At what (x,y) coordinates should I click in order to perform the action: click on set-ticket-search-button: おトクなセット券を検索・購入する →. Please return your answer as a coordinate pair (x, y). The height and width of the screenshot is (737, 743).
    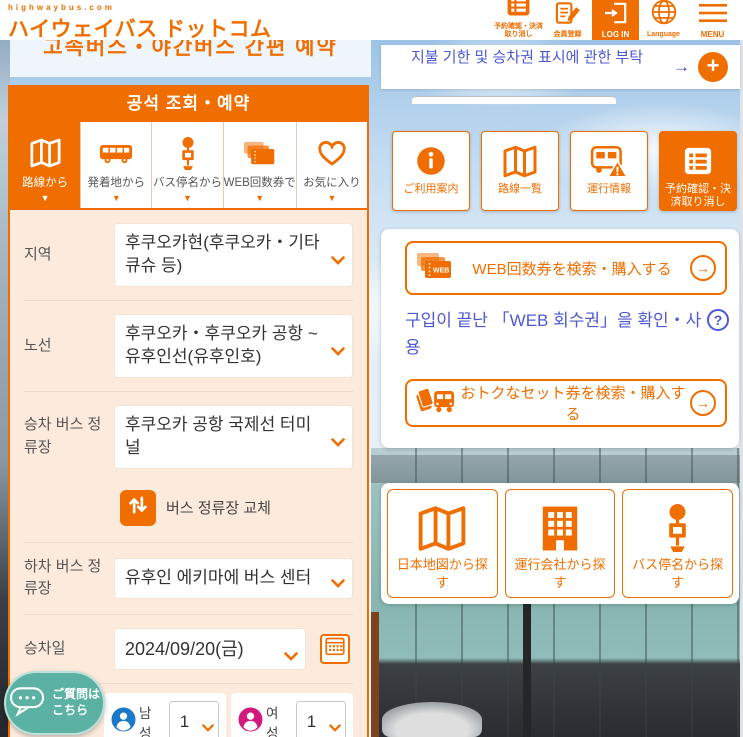
    Looking at the image, I should click on (566, 403).